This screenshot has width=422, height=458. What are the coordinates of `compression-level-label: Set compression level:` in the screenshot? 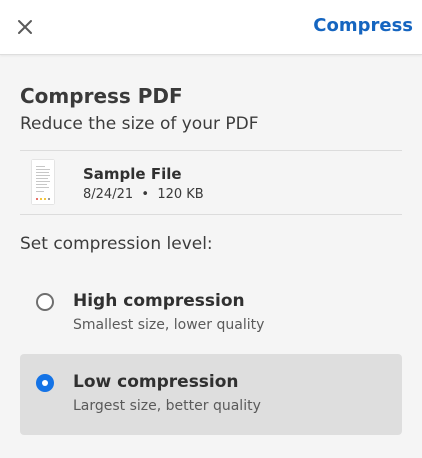 It's located at (116, 244).